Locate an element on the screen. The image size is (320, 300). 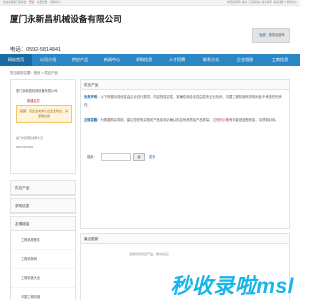
side-link-item: 工程机械网 is located at coordinates (43, 259).